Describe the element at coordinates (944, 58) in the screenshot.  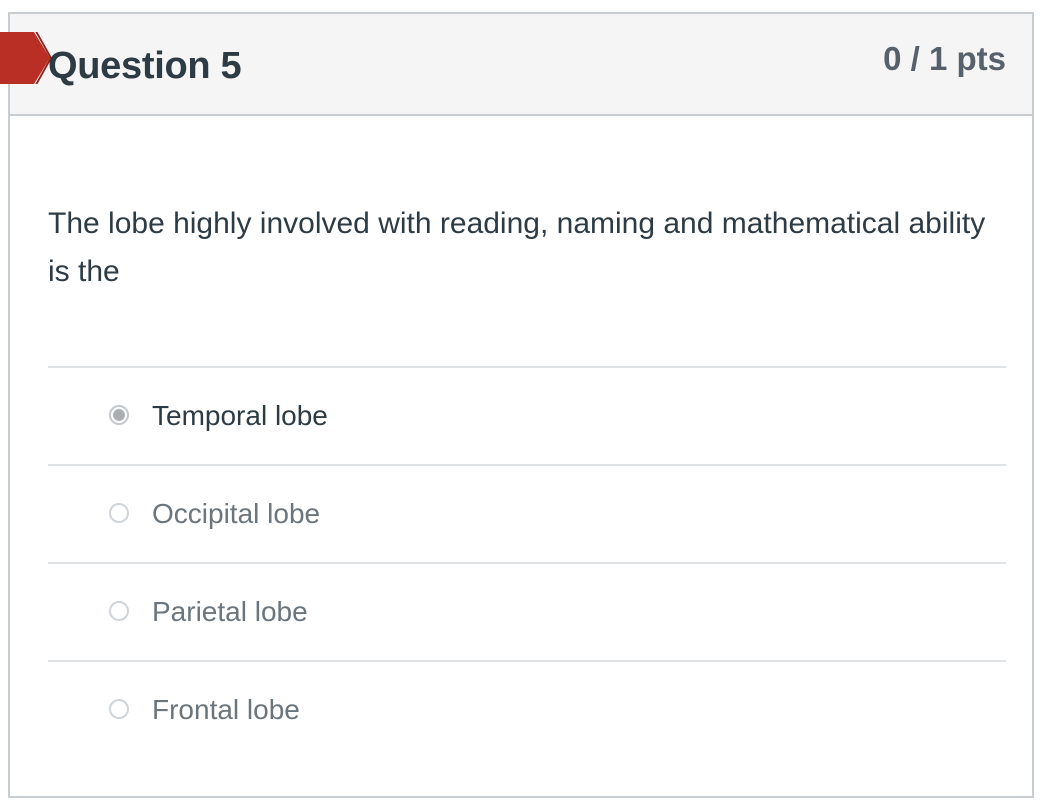
I see `question-points: 0 / 1 pts` at that location.